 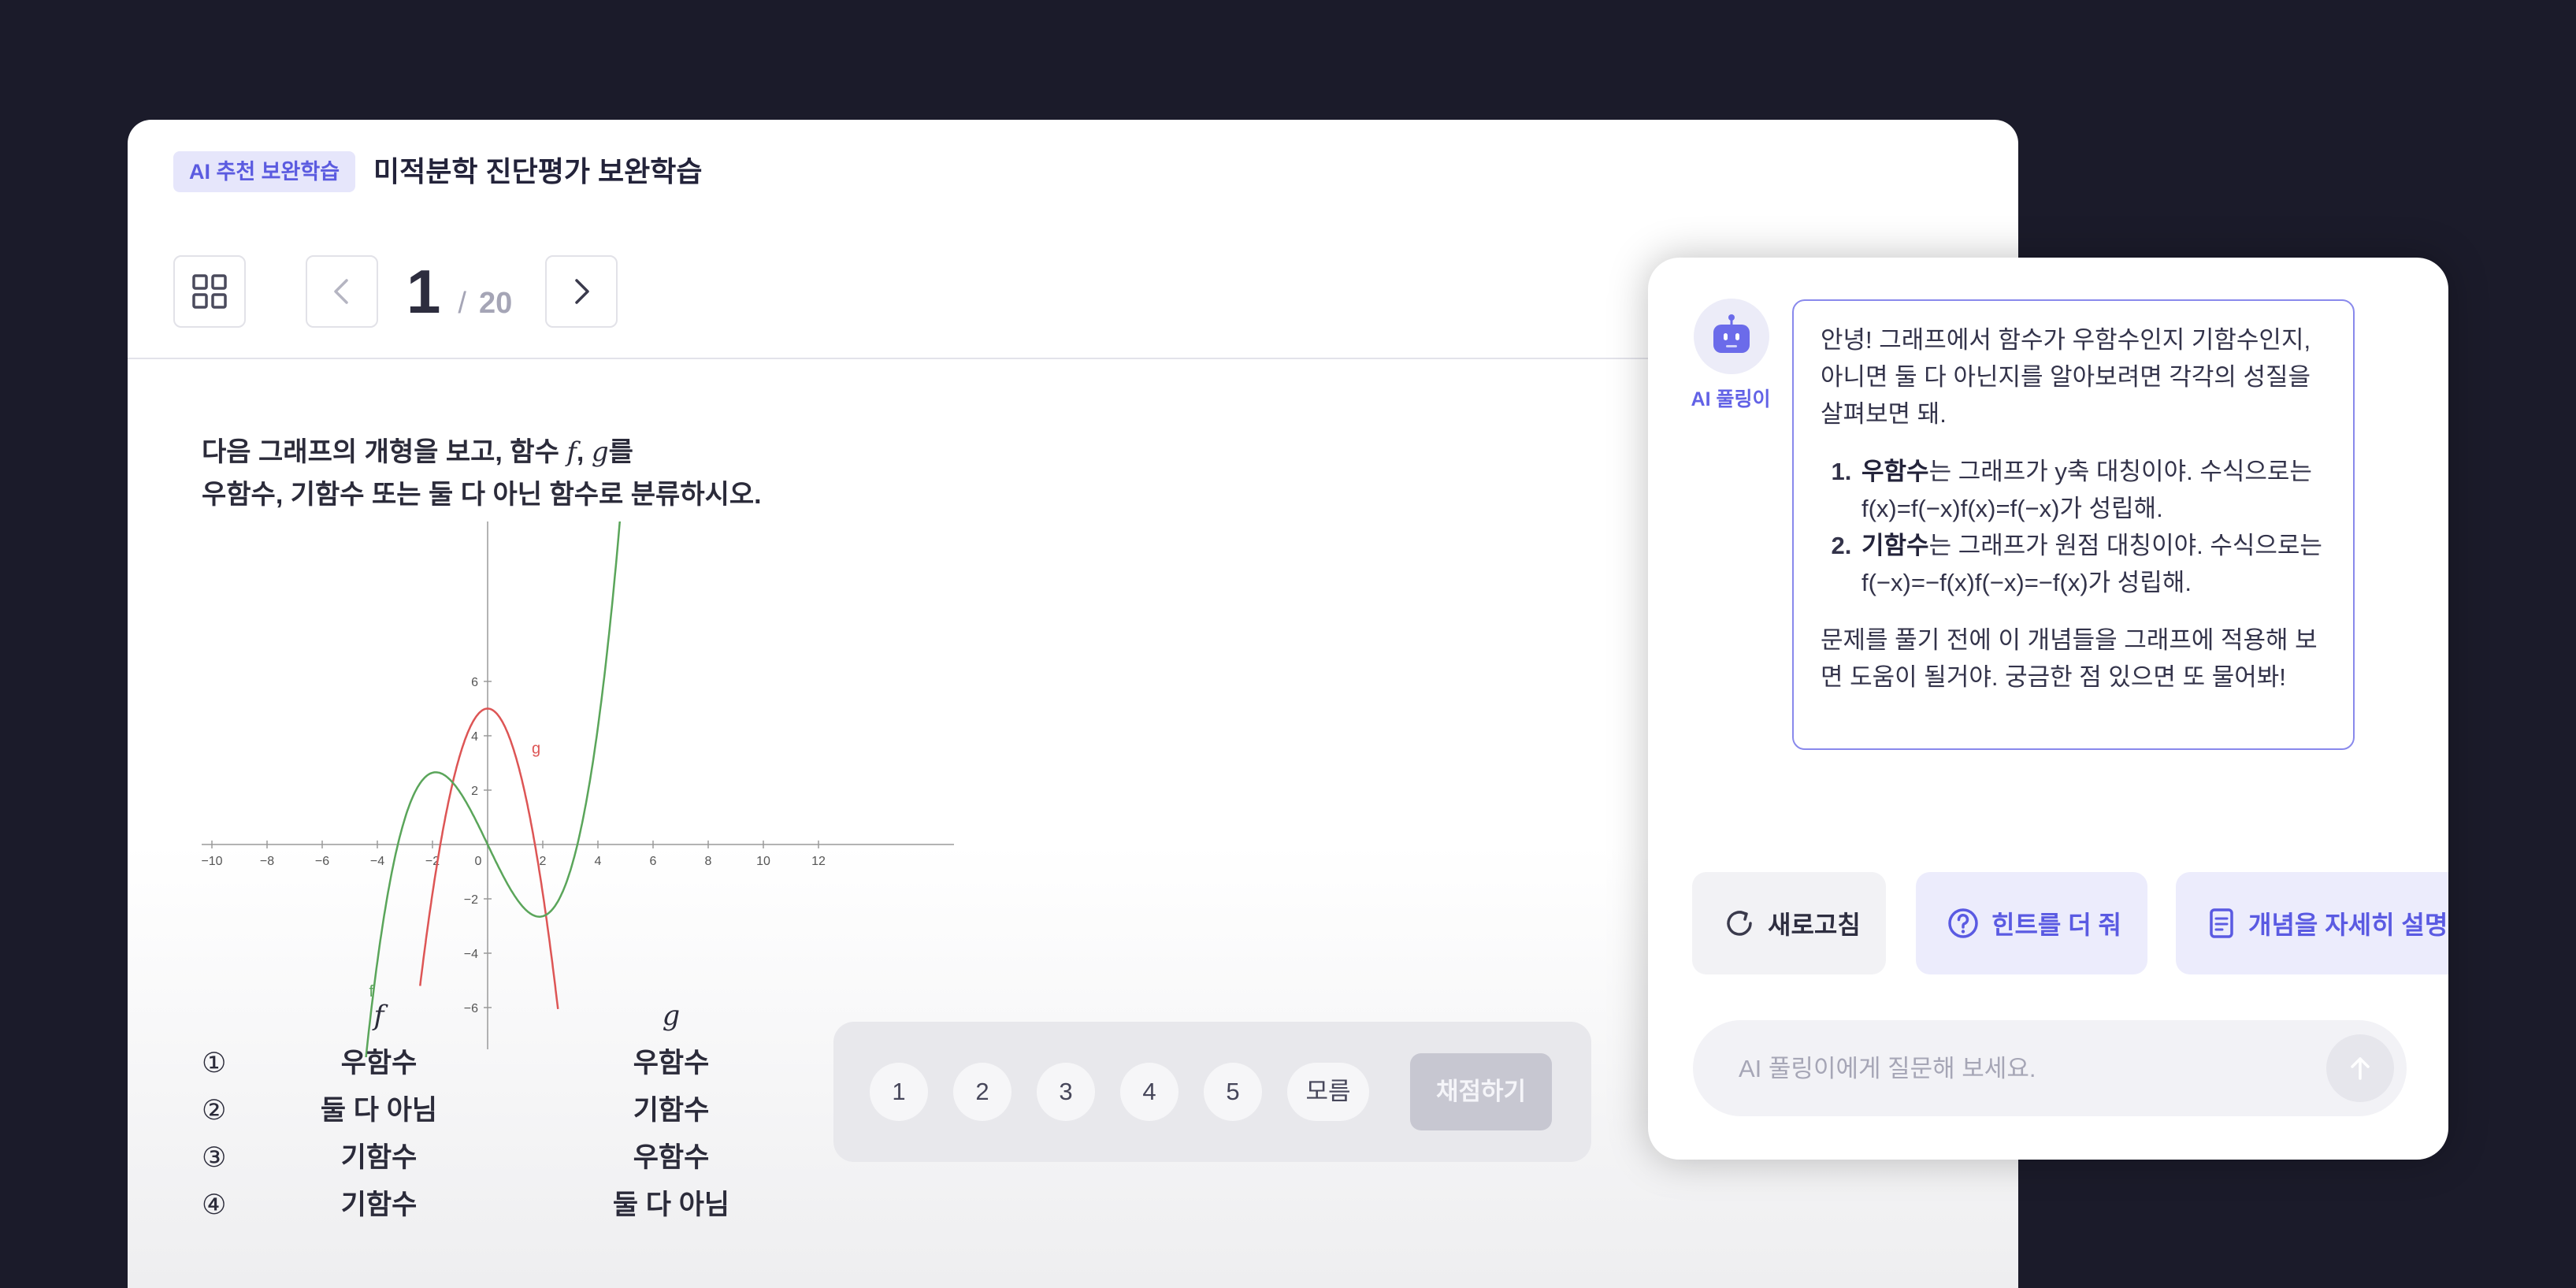 I want to click on choices-header-row: f g, so click(x=477, y=1016).